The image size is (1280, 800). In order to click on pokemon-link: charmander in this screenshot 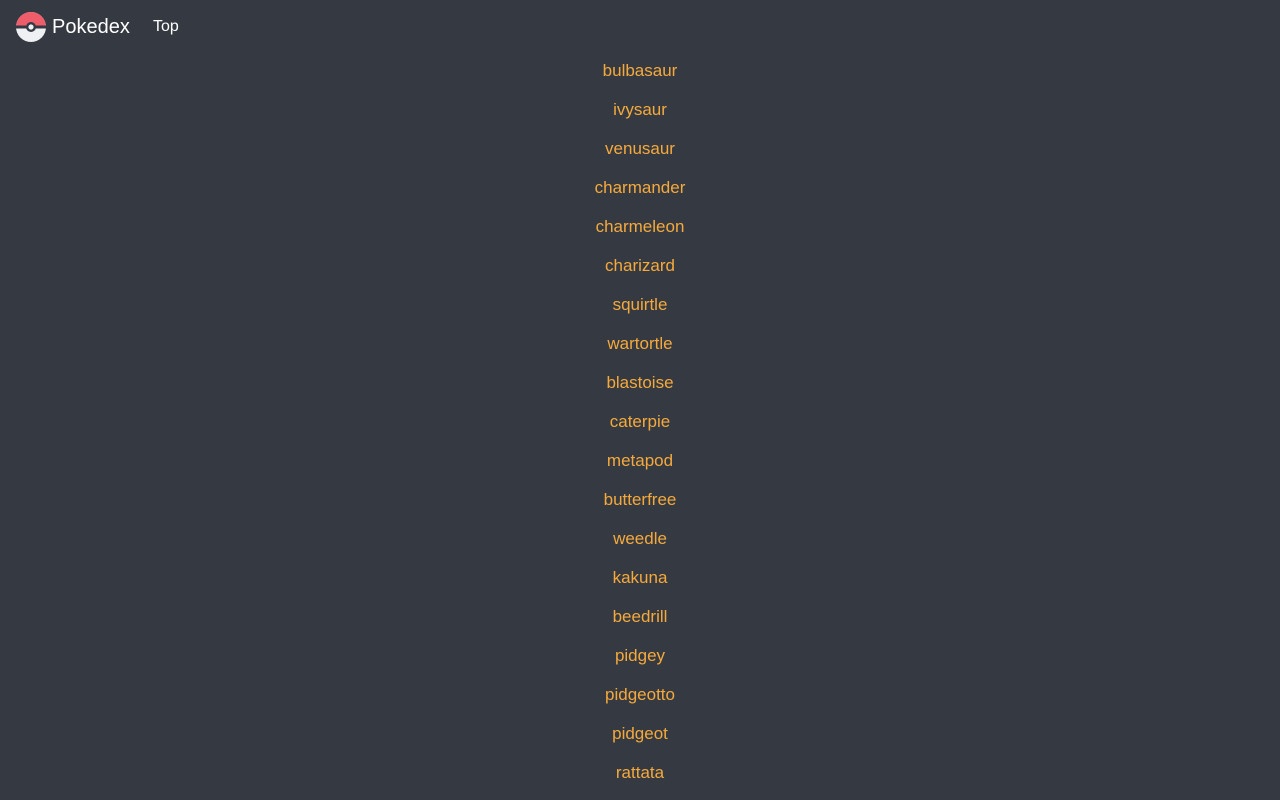, I will do `click(640, 188)`.